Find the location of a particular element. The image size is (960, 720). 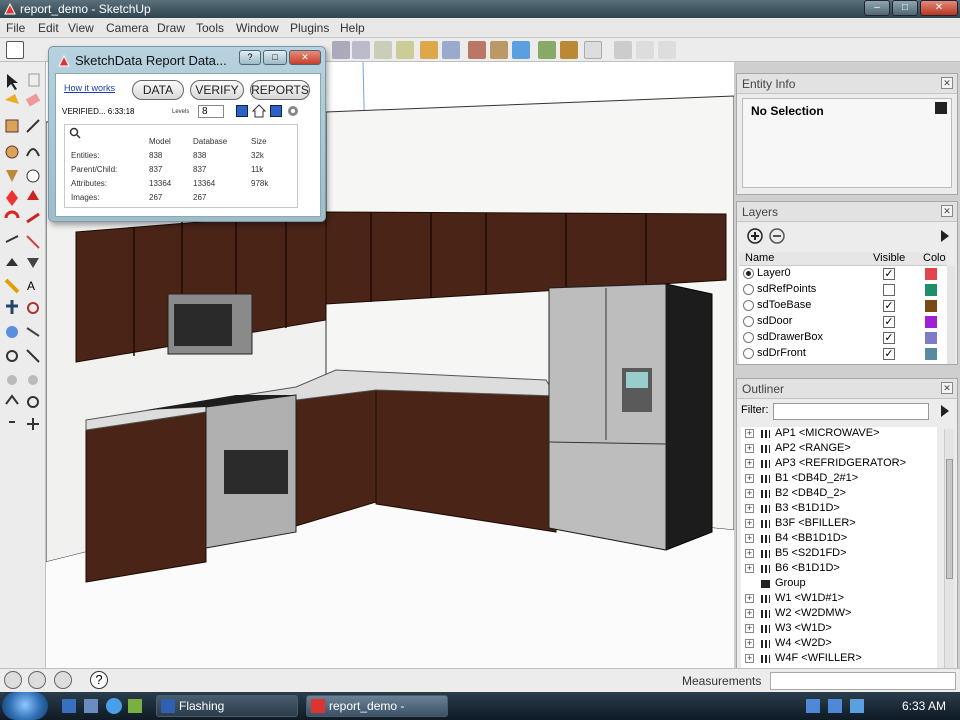

col-name: Name is located at coordinates (759, 258).